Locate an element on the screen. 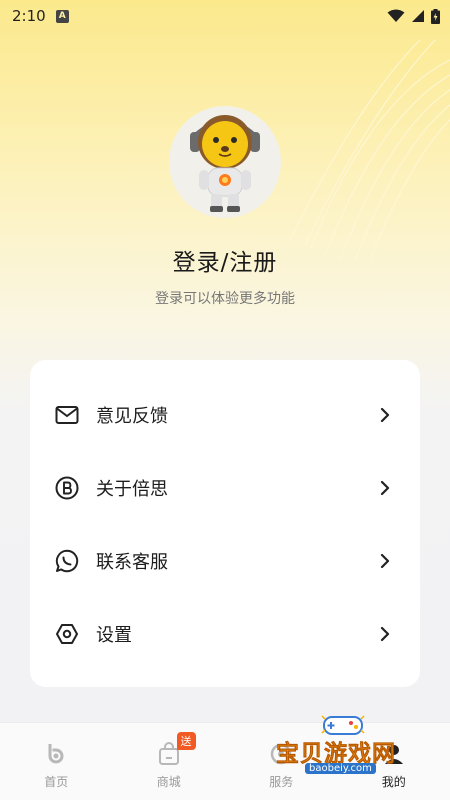 This screenshot has width=450, height=800. nav-label: 商城 is located at coordinates (168, 782).